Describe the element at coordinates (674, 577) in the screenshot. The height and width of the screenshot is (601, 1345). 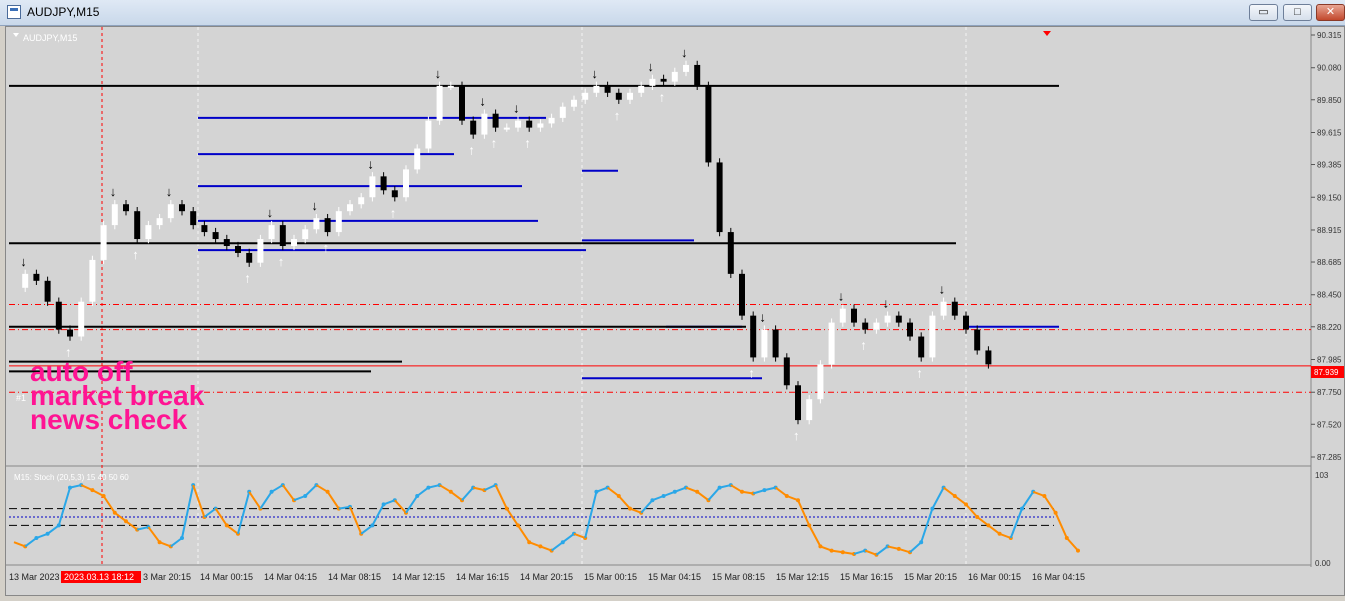
I see `time-tick-label: 15 Mar 04:15` at that location.